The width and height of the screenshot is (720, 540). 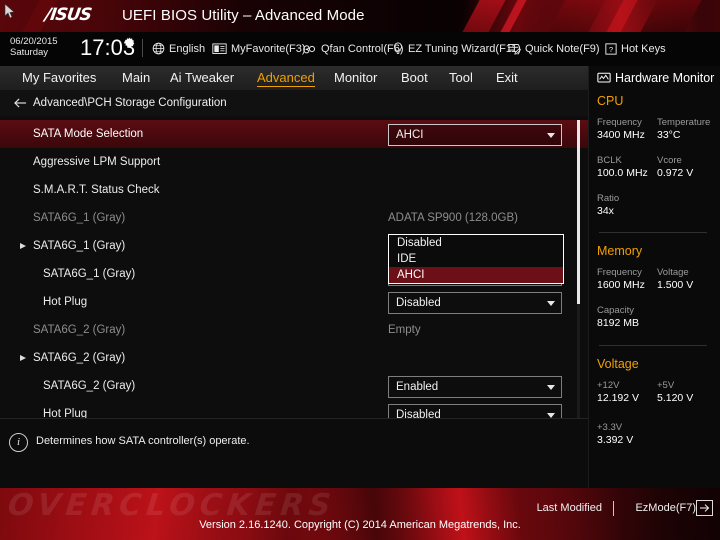 What do you see at coordinates (704, 508) in the screenshot?
I see `exit-arrow-icon` at bounding box center [704, 508].